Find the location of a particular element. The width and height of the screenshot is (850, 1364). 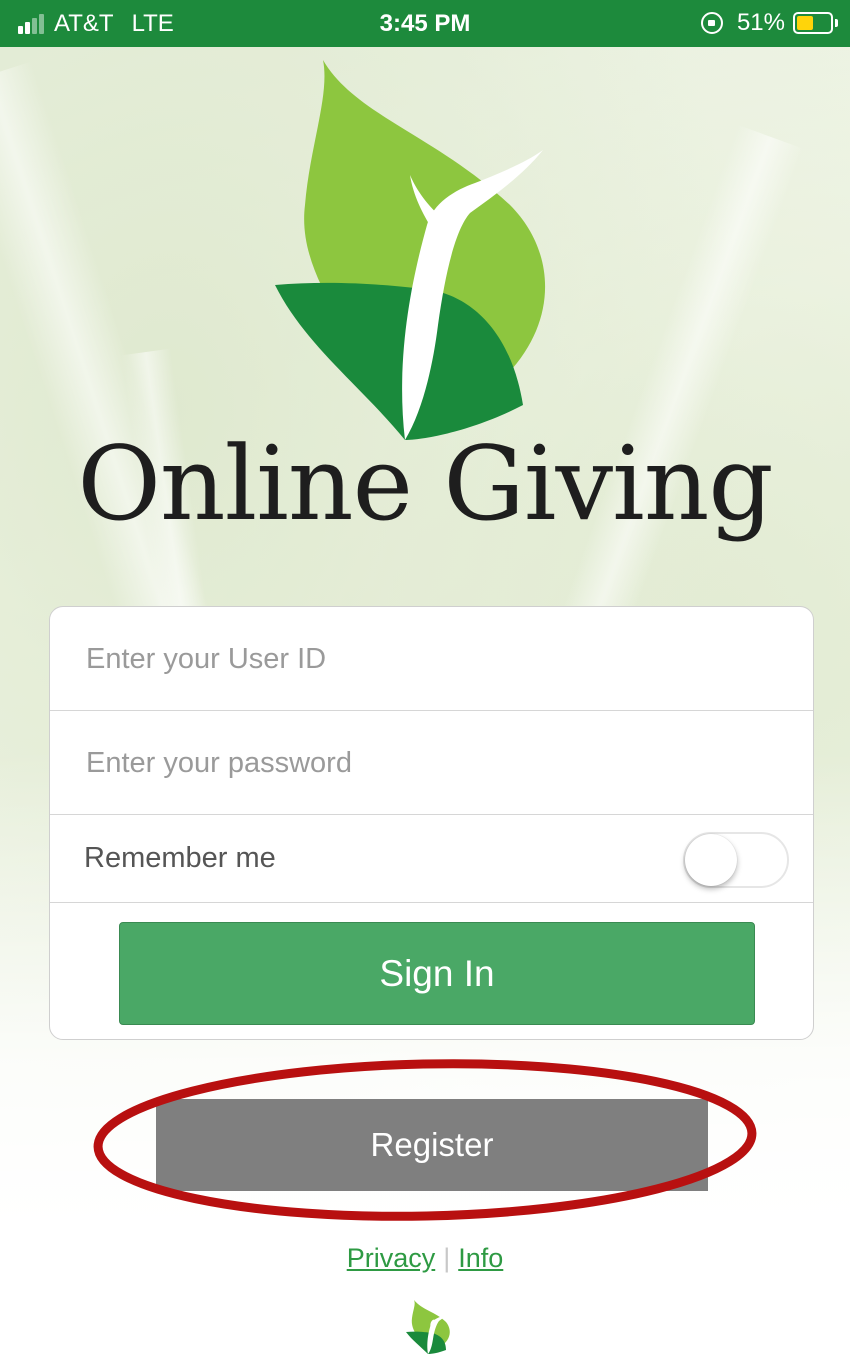

footer-leaf-logo is located at coordinates (428, 1327).